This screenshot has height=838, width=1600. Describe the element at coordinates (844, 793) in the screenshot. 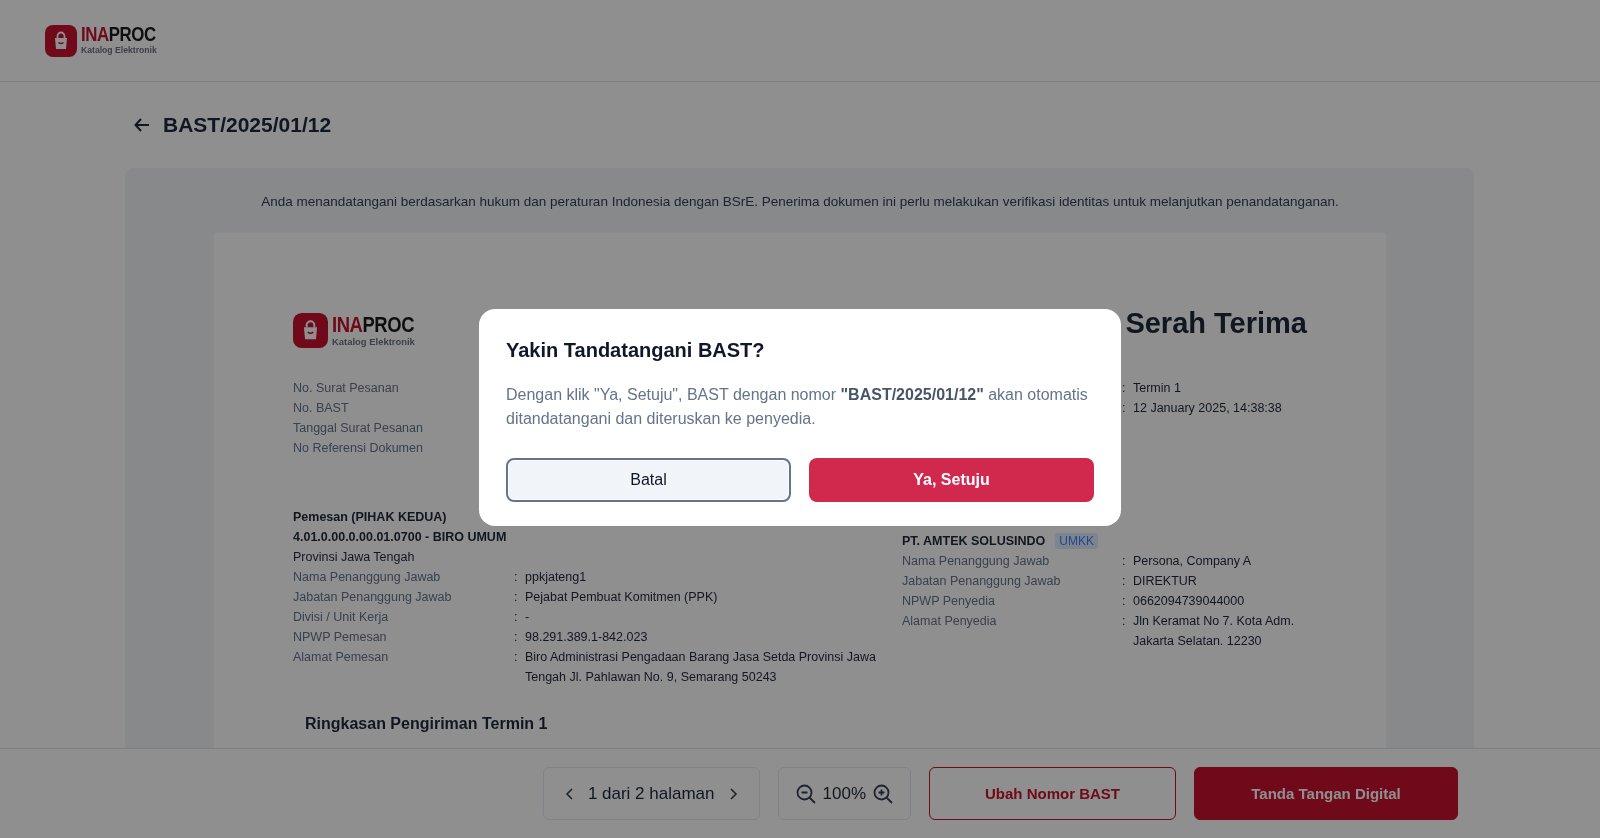

I see `zoom-level: 100%` at that location.